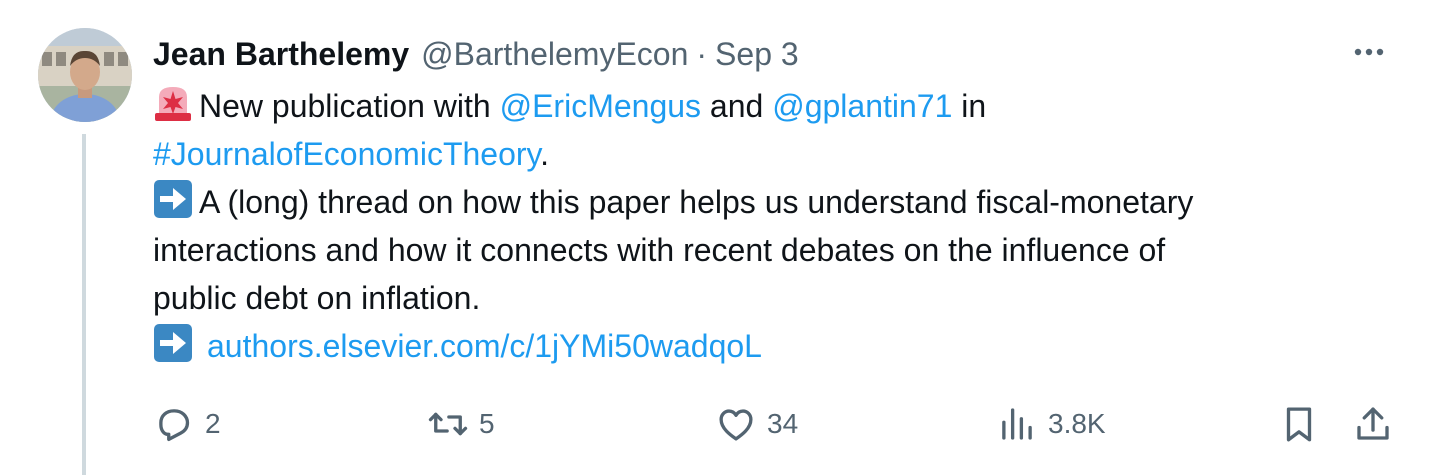 The width and height of the screenshot is (1435, 475). I want to click on body-line-5: public debt on inflation., so click(773, 298).